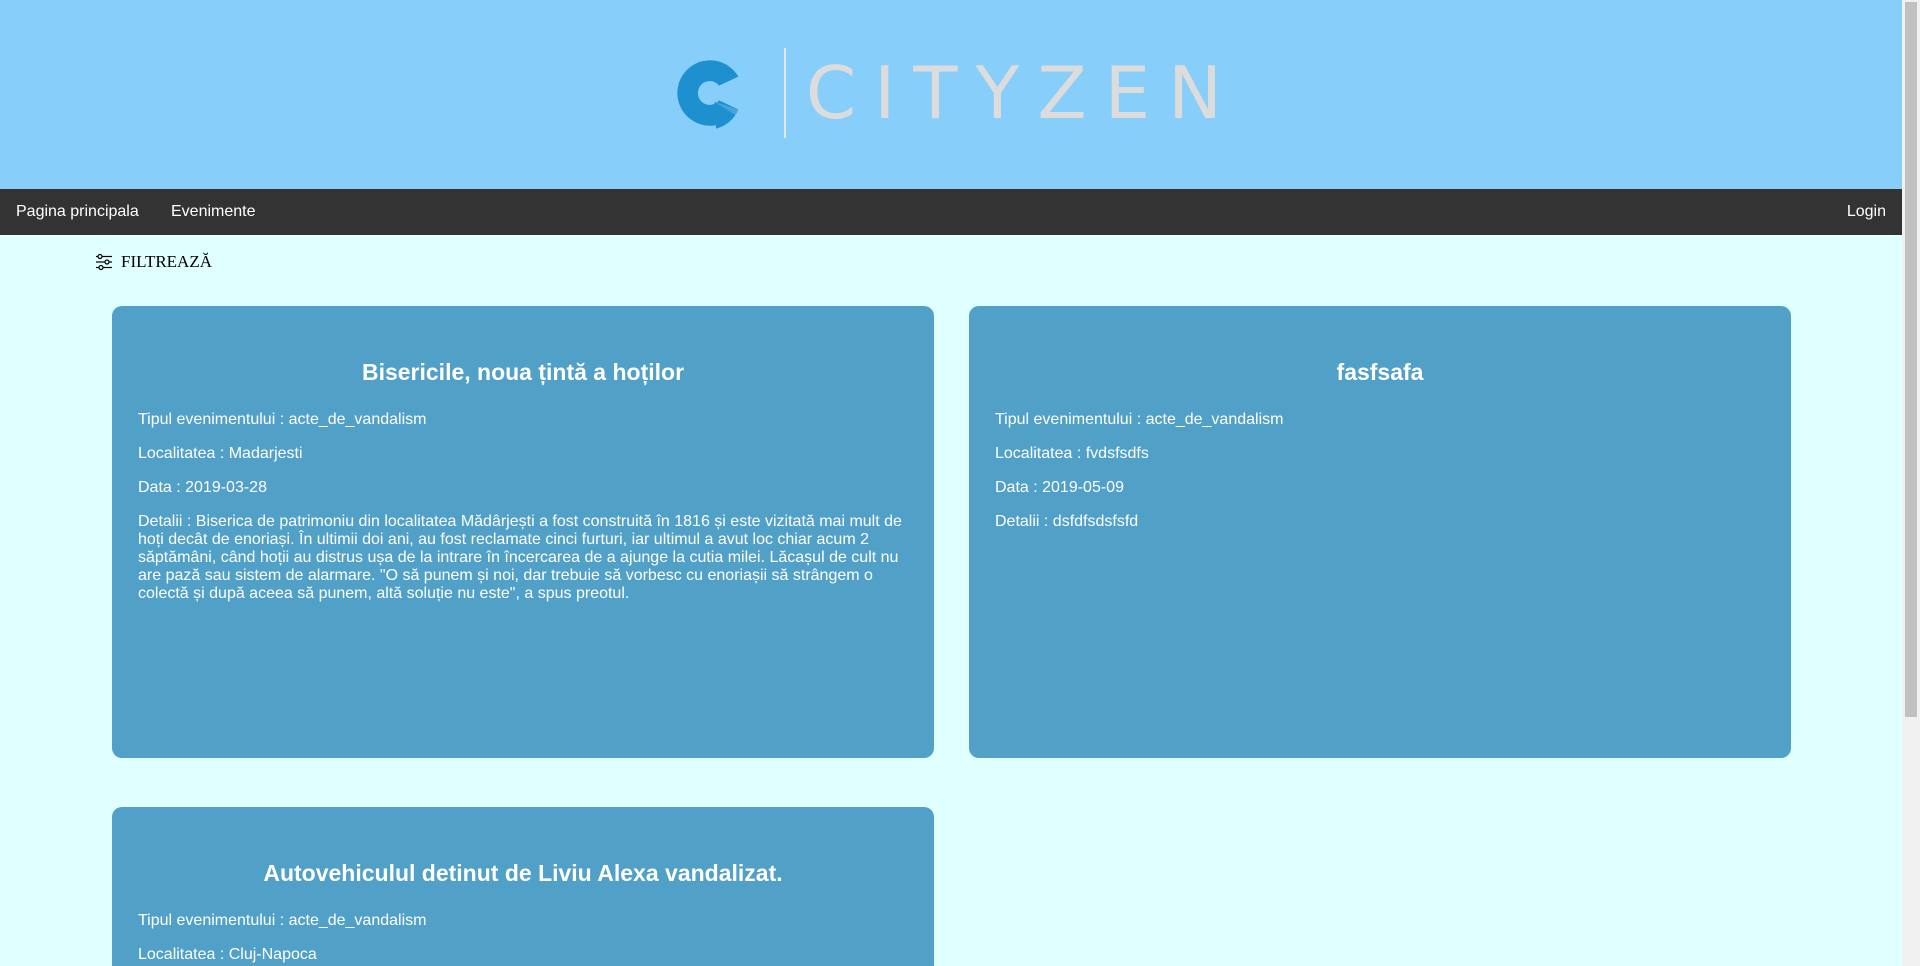  What do you see at coordinates (166, 261) in the screenshot?
I see `filter-label: FILTREAZĂ` at bounding box center [166, 261].